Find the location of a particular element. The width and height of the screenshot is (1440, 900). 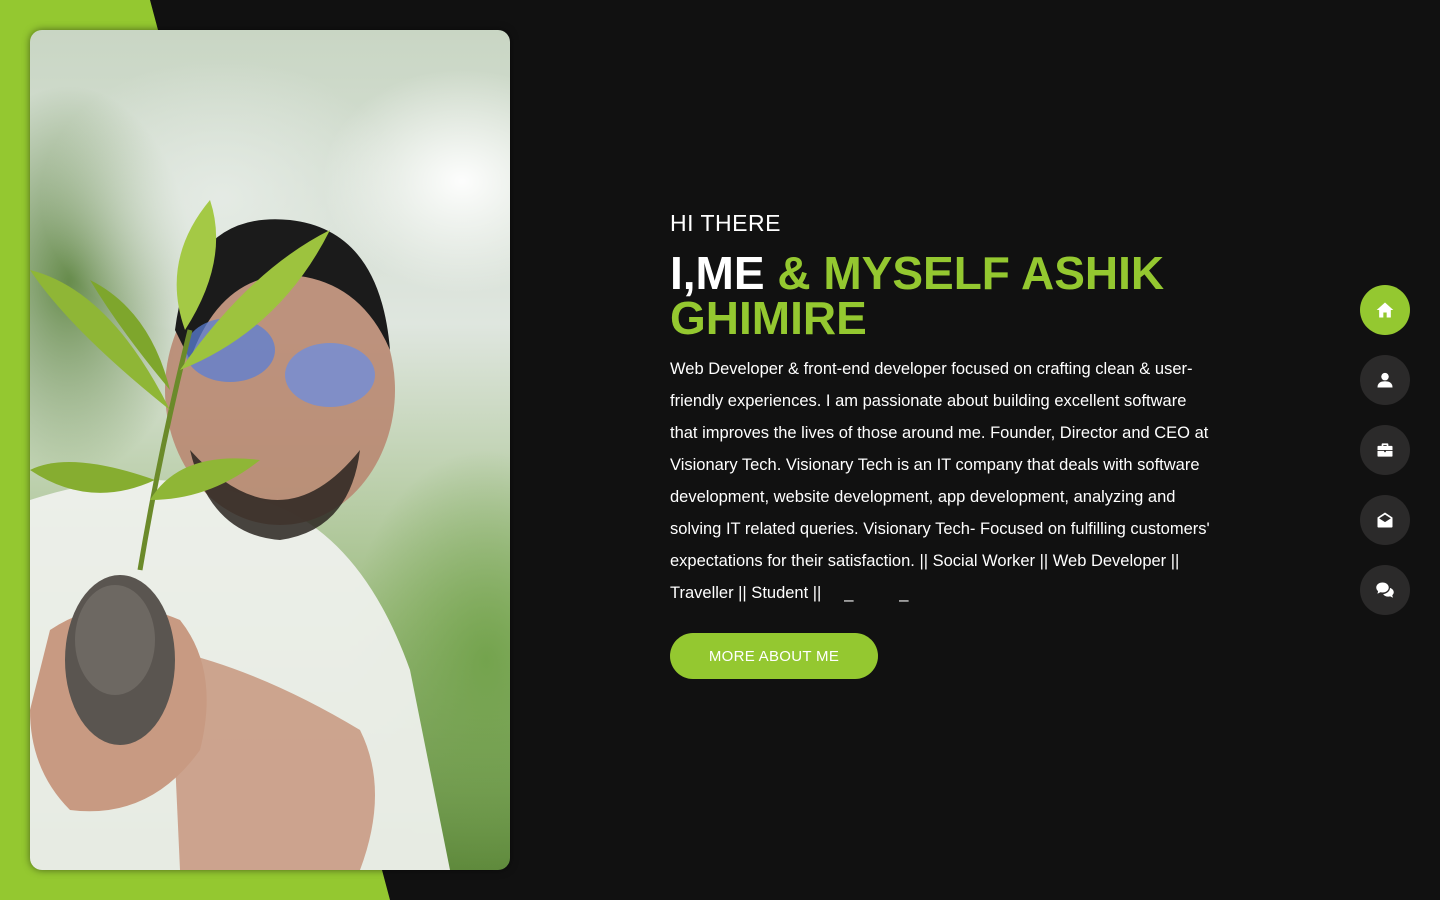

nav-about-button is located at coordinates (1385, 380).